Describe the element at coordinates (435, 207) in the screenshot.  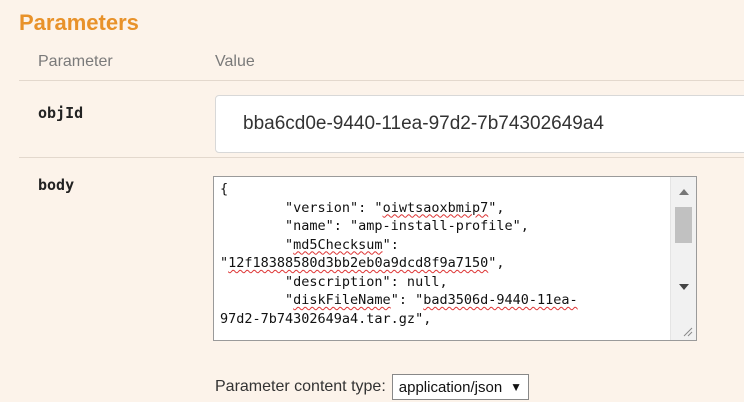
I see `spellcheck-token: oiwtsaoxbmip7` at that location.